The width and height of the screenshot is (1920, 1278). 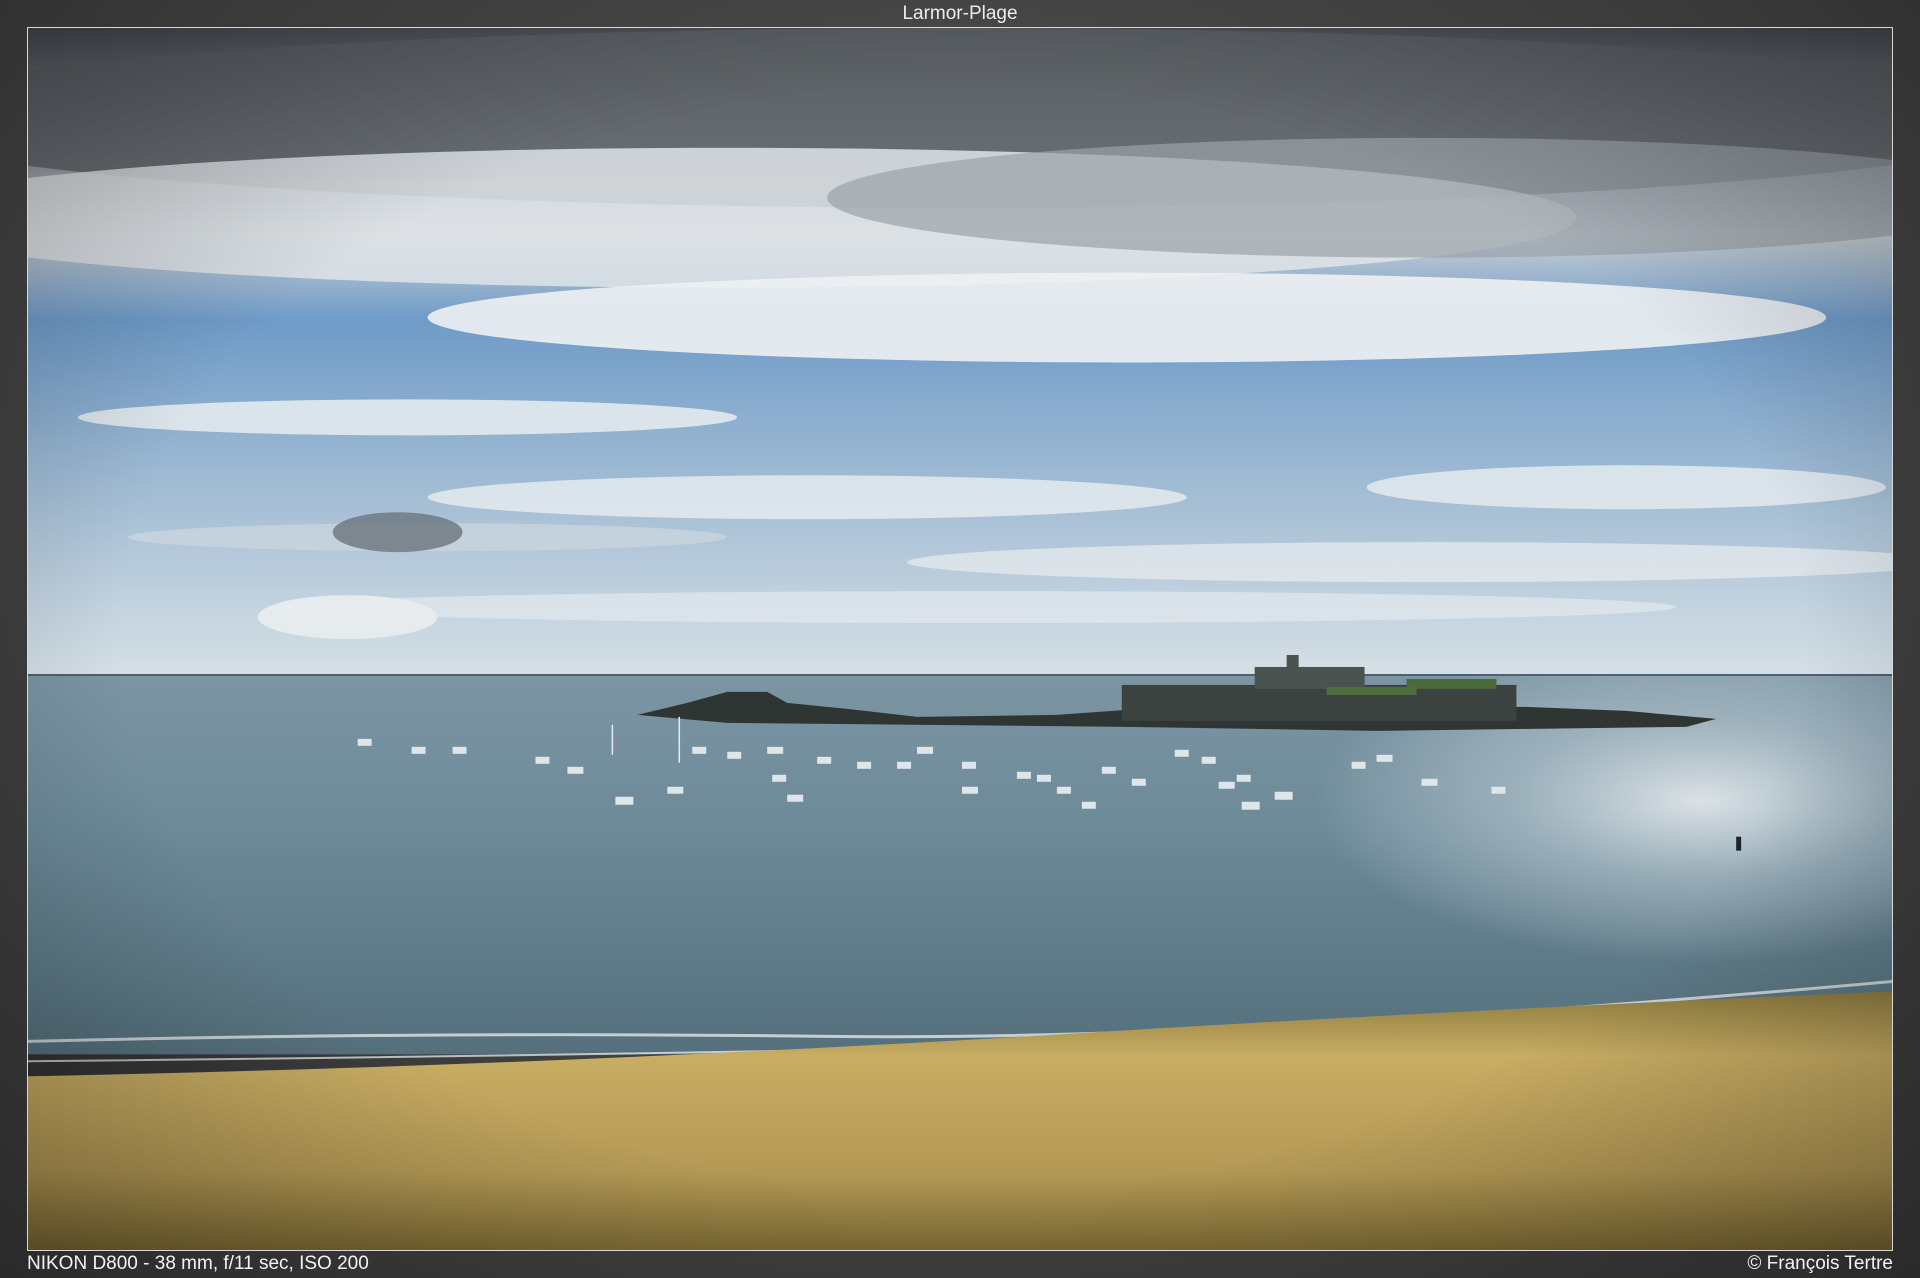 What do you see at coordinates (198, 1263) in the screenshot?
I see `exif-caption: NIKON D800 - 38 mm, f/11 sec, ISO 200` at bounding box center [198, 1263].